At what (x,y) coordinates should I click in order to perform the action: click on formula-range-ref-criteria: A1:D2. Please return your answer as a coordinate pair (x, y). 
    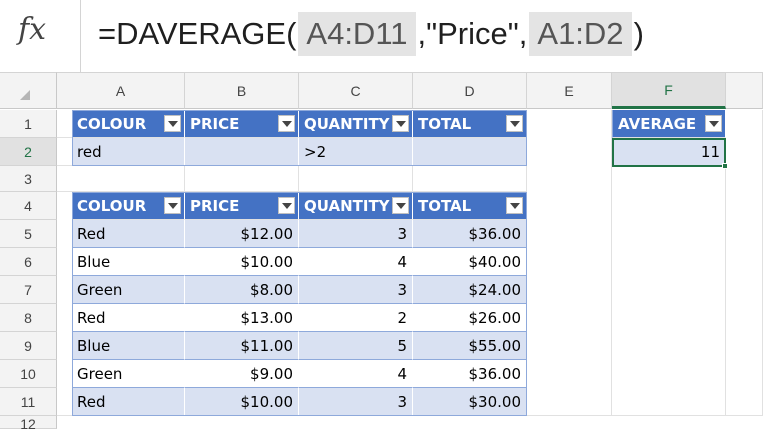
    Looking at the image, I should click on (580, 34).